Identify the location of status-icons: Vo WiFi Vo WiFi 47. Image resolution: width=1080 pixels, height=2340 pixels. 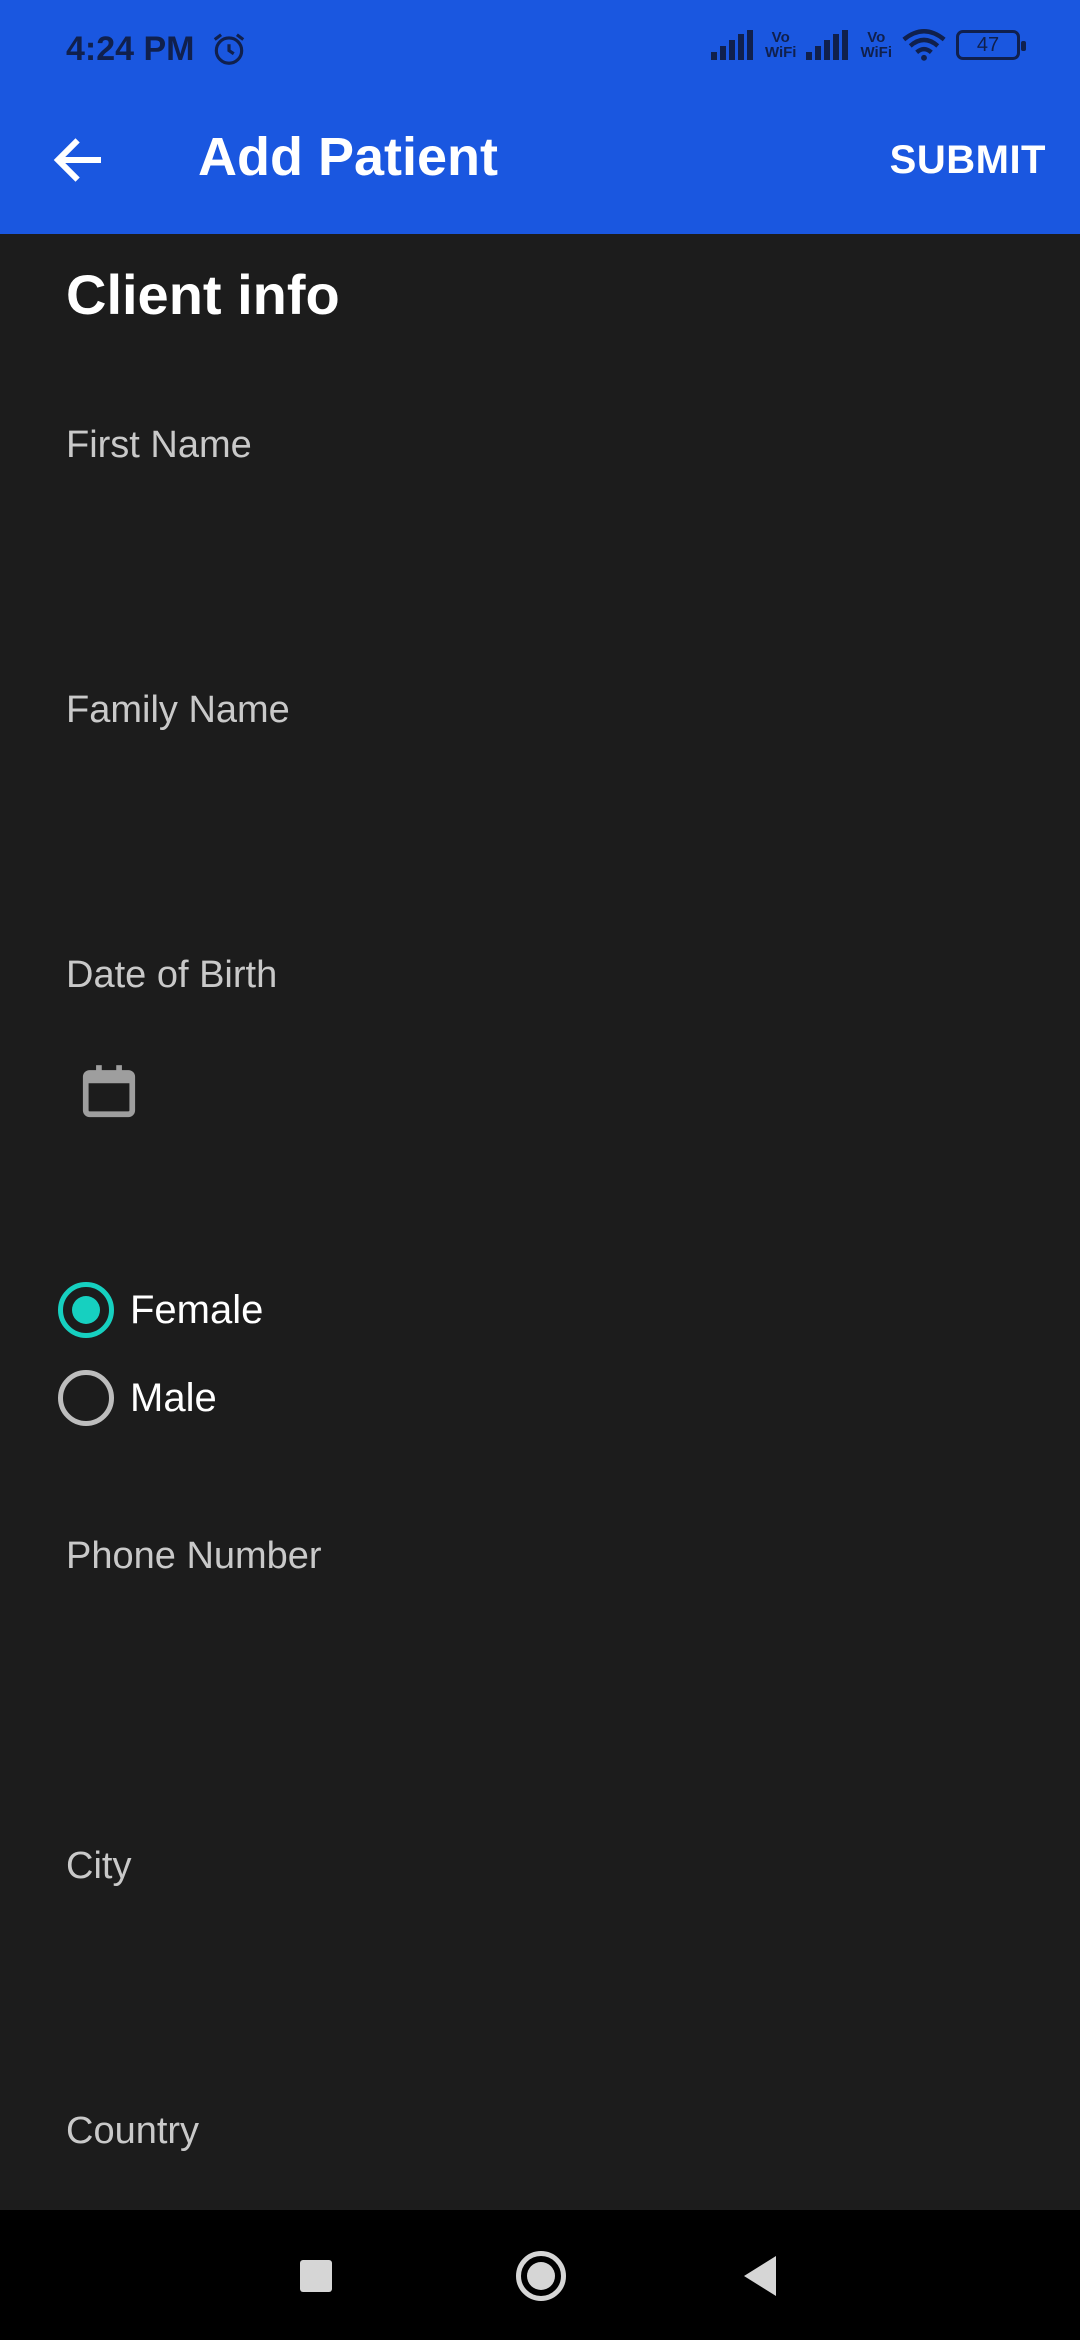
(868, 45).